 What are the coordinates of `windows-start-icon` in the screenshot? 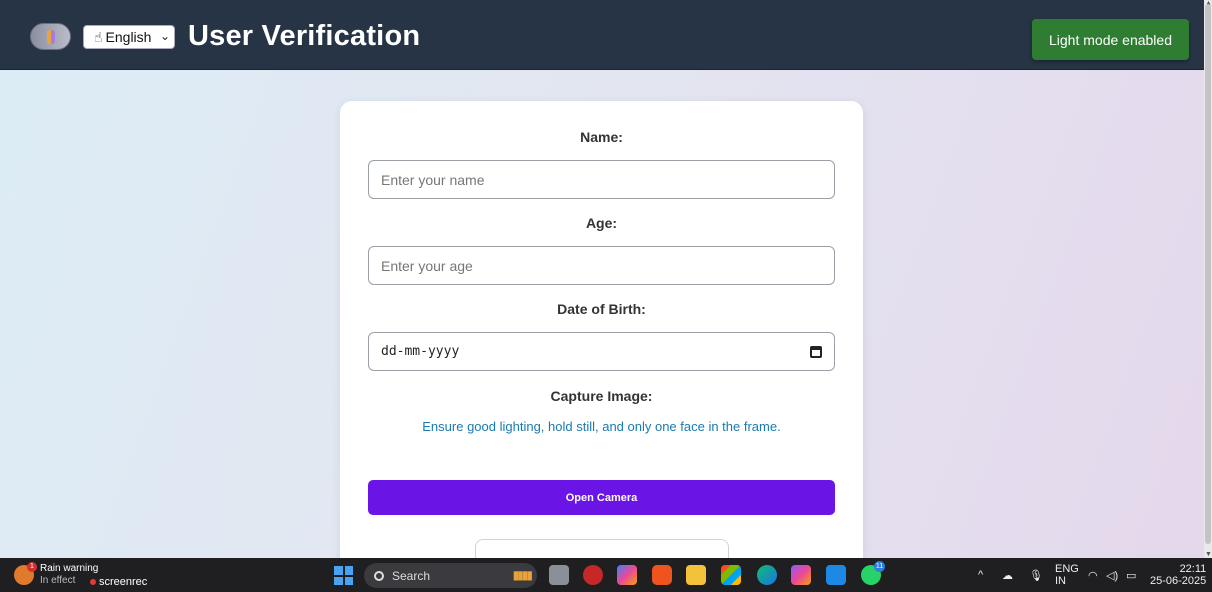 It's located at (343, 575).